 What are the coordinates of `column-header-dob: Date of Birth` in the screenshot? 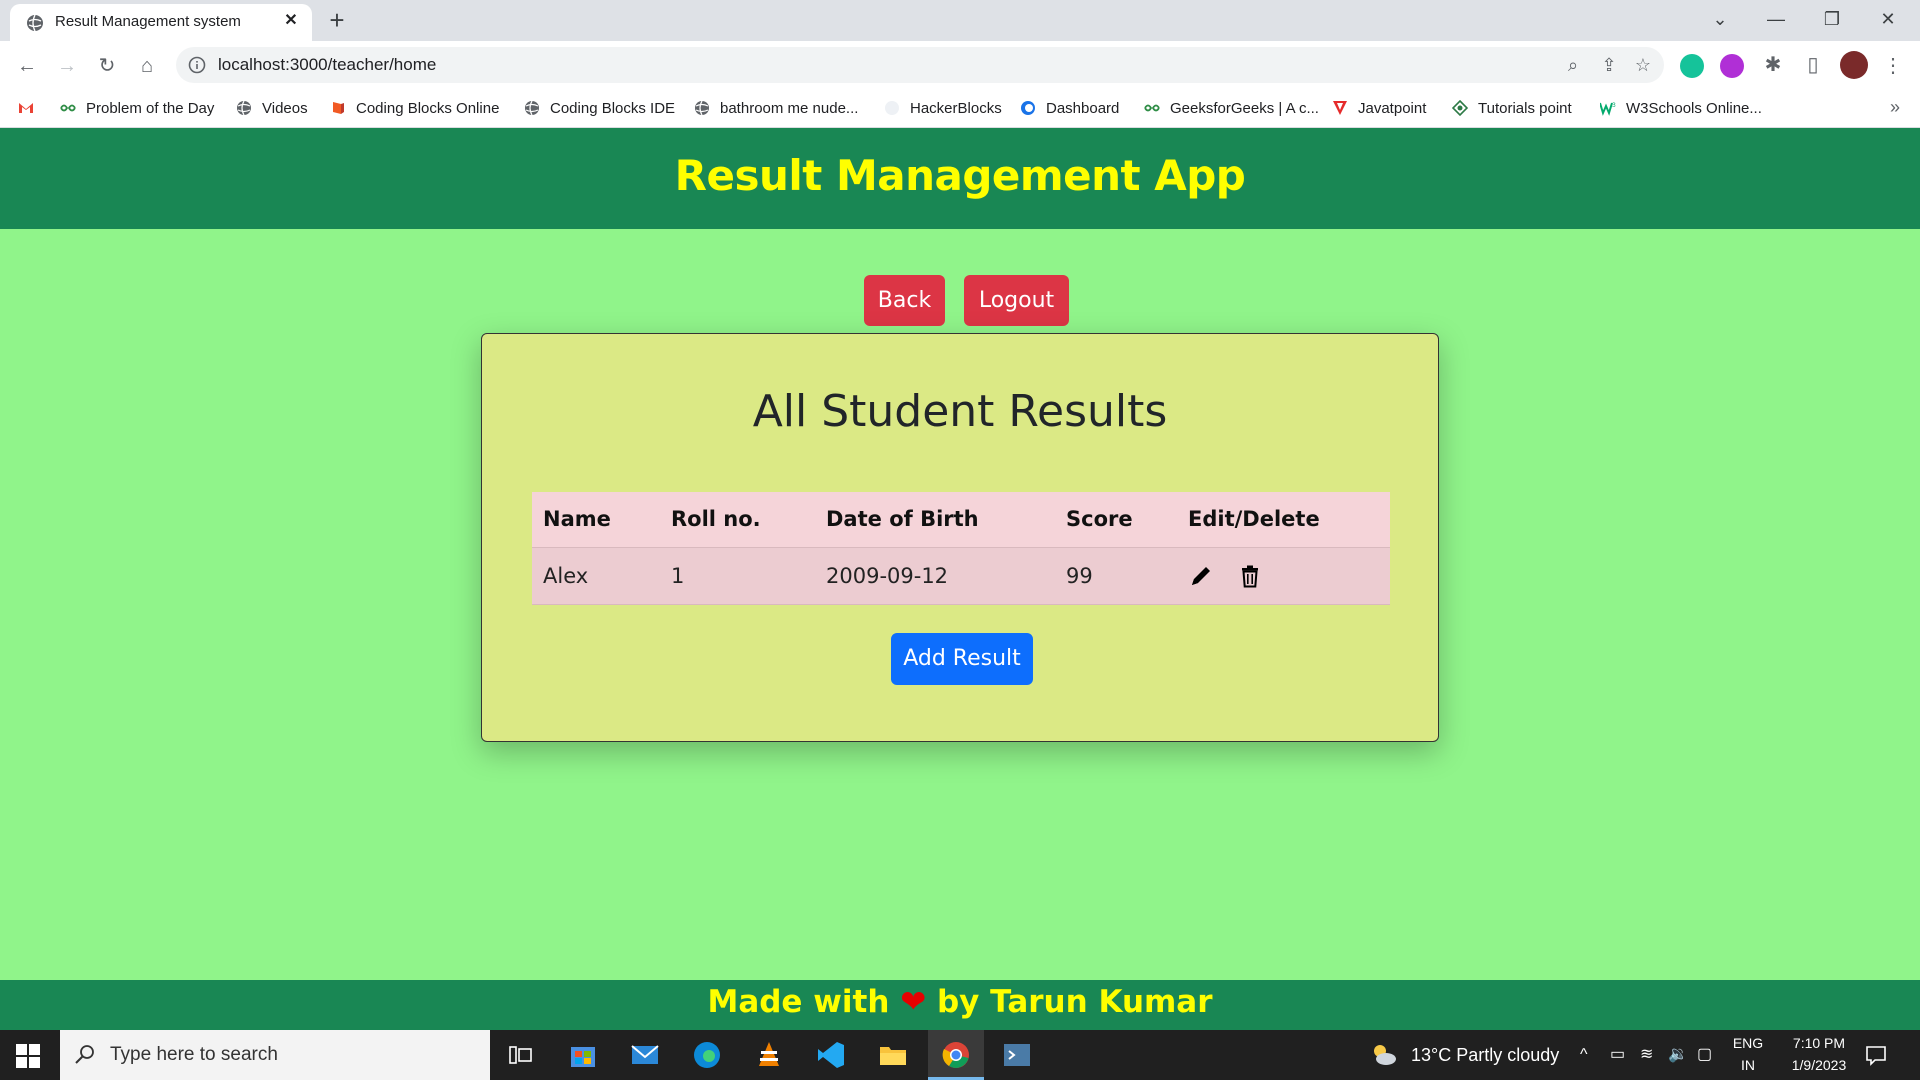 It's located at (935, 520).